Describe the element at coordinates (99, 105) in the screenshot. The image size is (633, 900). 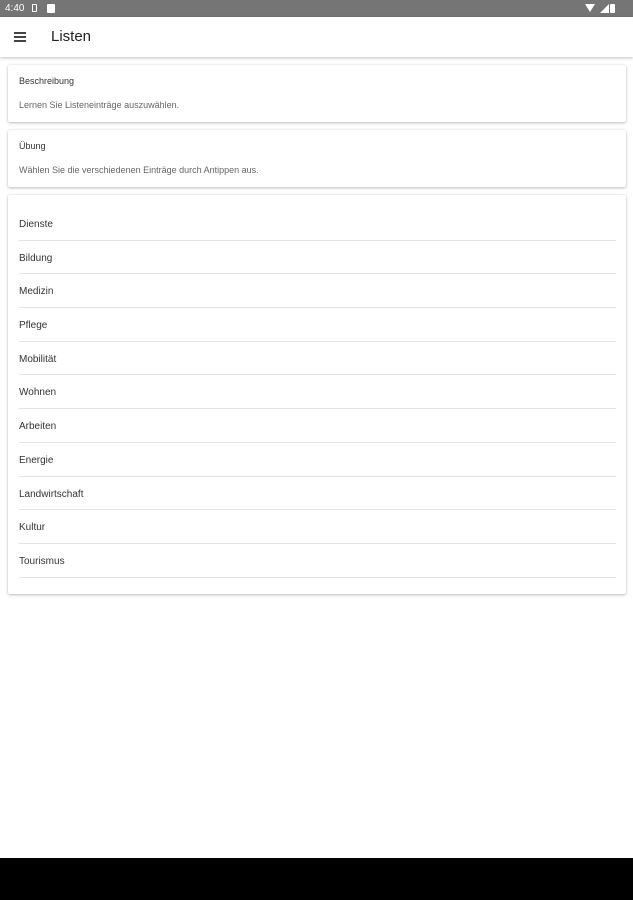
I see `description-text: Lernen Sie Listeneinträge auszuwählen.` at that location.